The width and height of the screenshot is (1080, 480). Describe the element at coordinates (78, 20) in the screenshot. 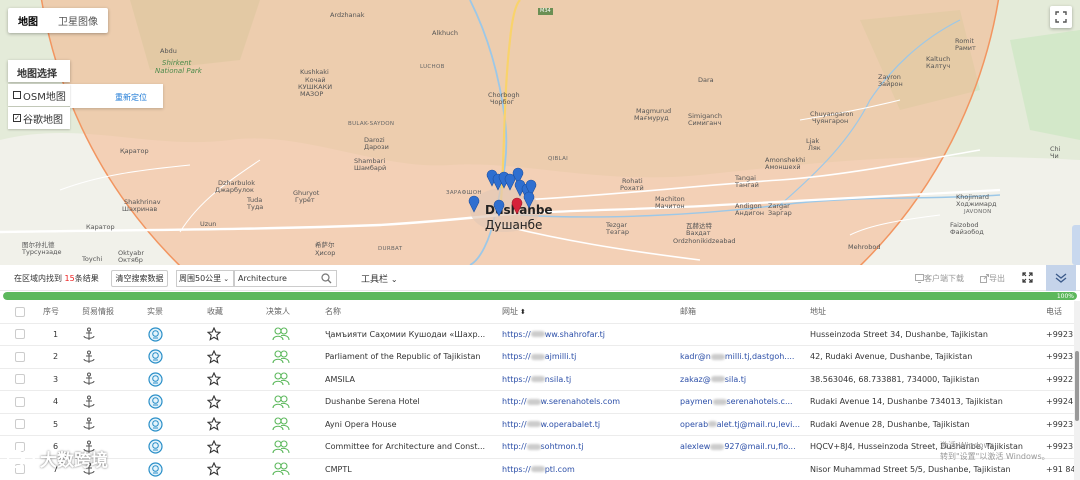

I see `tab-satellite: 卫星图像` at that location.